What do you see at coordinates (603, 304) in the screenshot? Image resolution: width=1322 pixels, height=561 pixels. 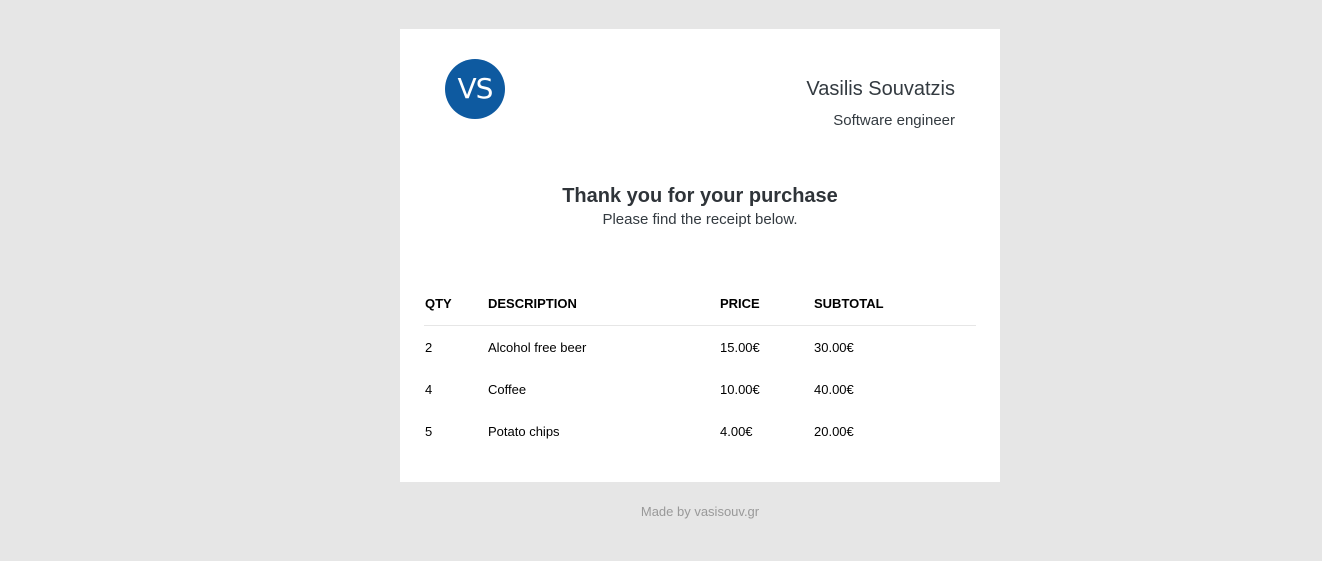 I see `column-header-description: DESCRIPTION` at bounding box center [603, 304].